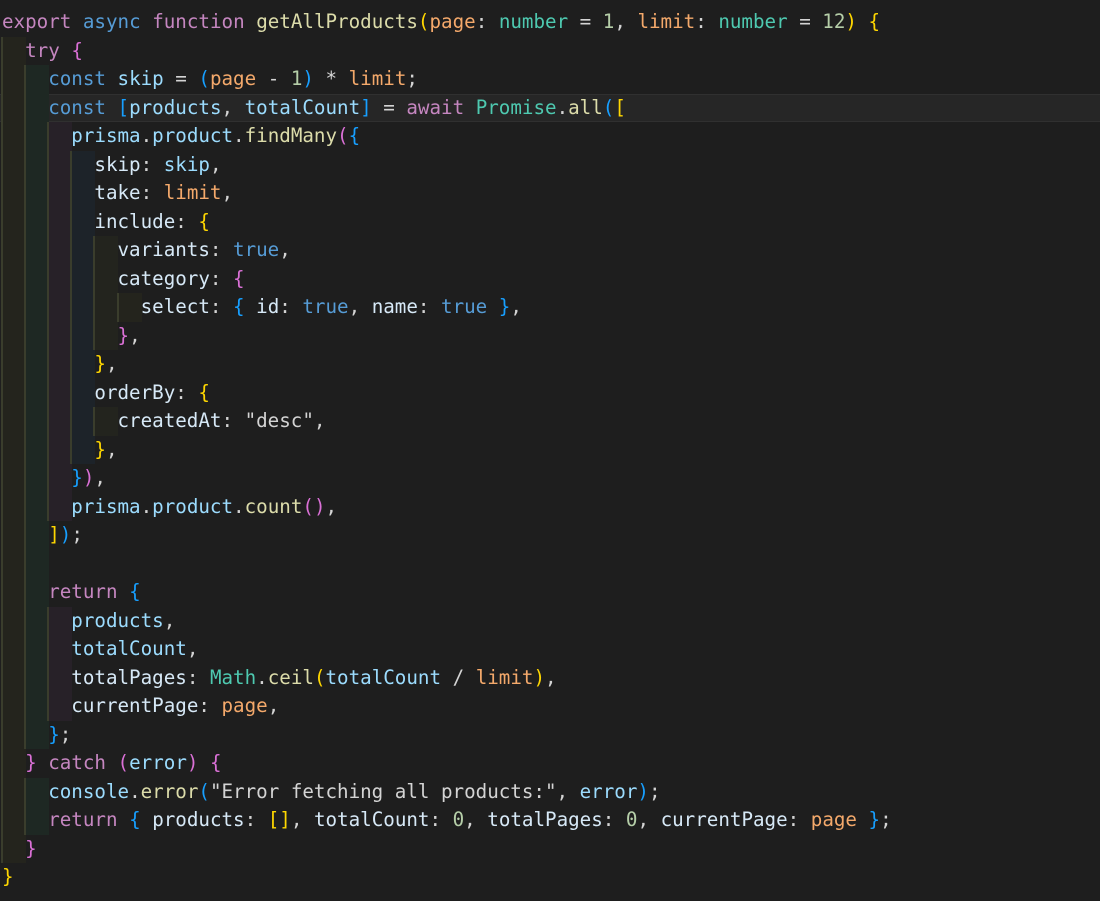 The width and height of the screenshot is (1100, 901). What do you see at coordinates (105, 364) in the screenshot?
I see `code-text: },` at bounding box center [105, 364].